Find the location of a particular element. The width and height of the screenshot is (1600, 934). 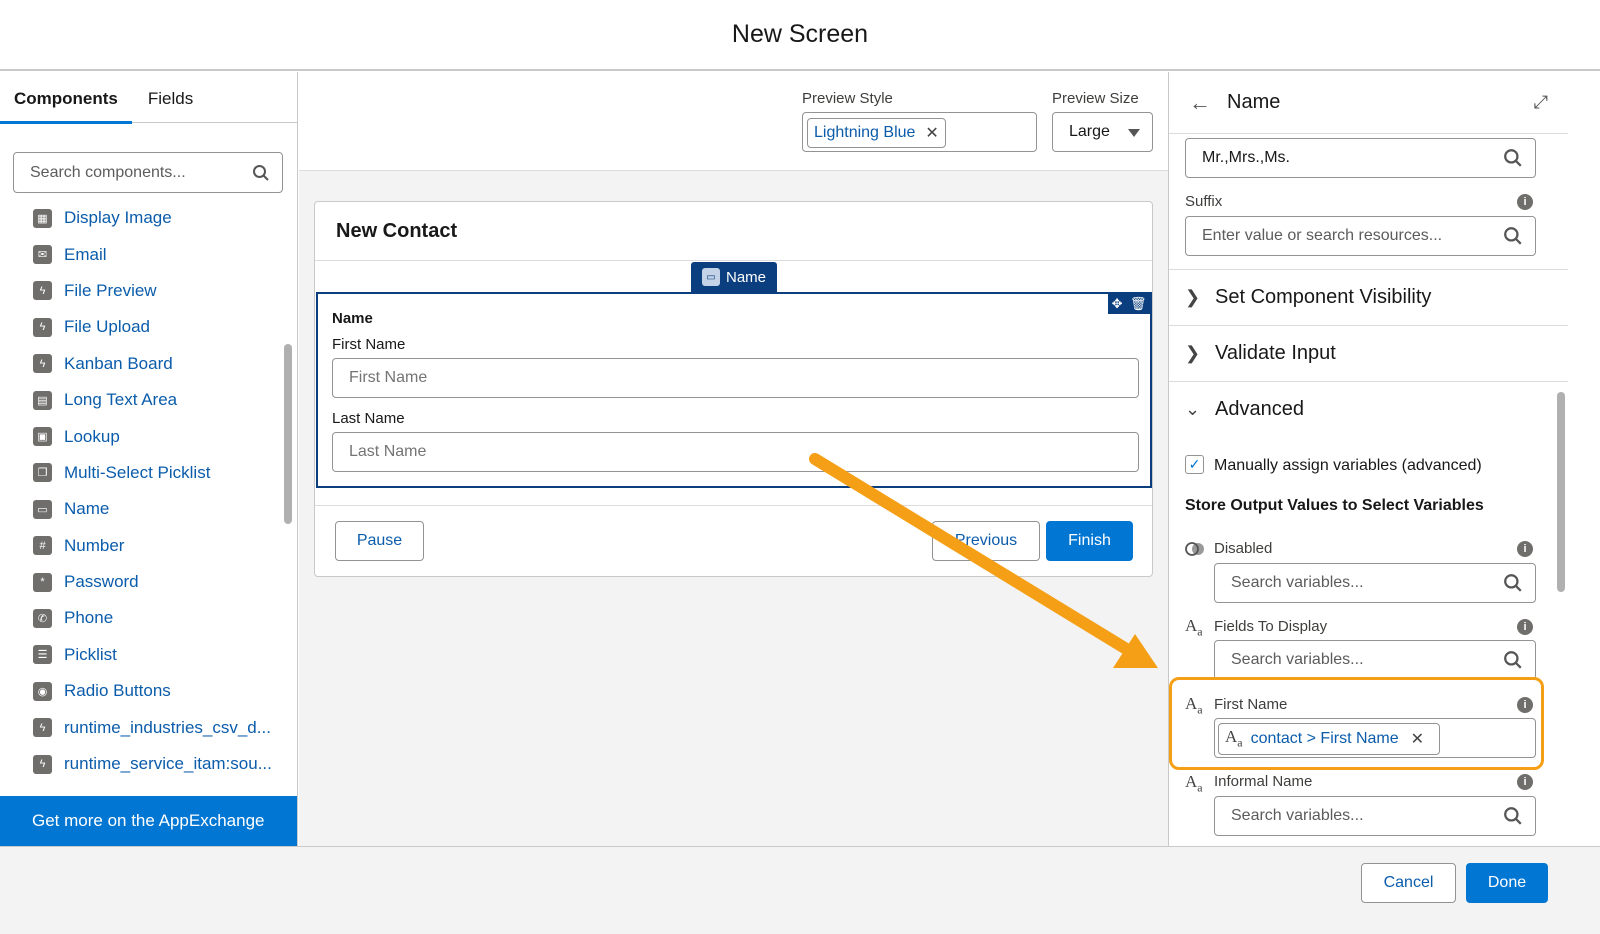

number-icon: # is located at coordinates (42, 546).